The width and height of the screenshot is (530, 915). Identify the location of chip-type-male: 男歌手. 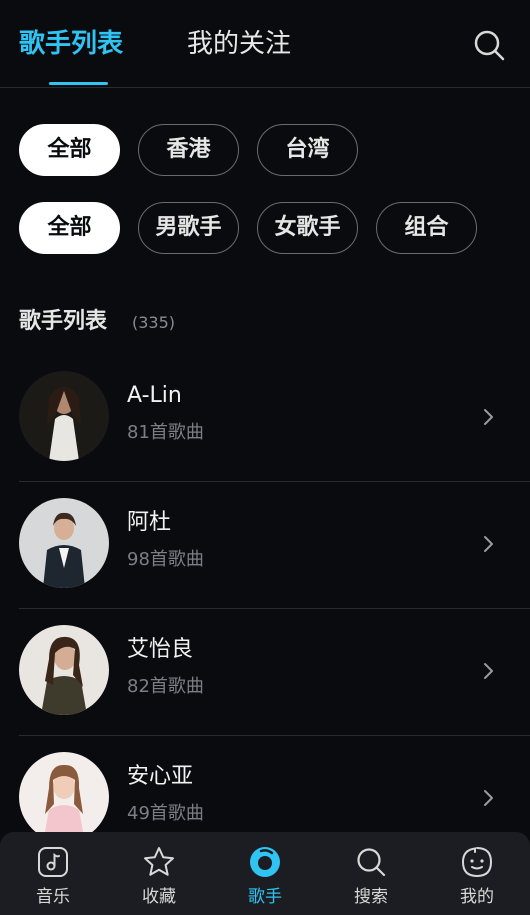
(188, 228).